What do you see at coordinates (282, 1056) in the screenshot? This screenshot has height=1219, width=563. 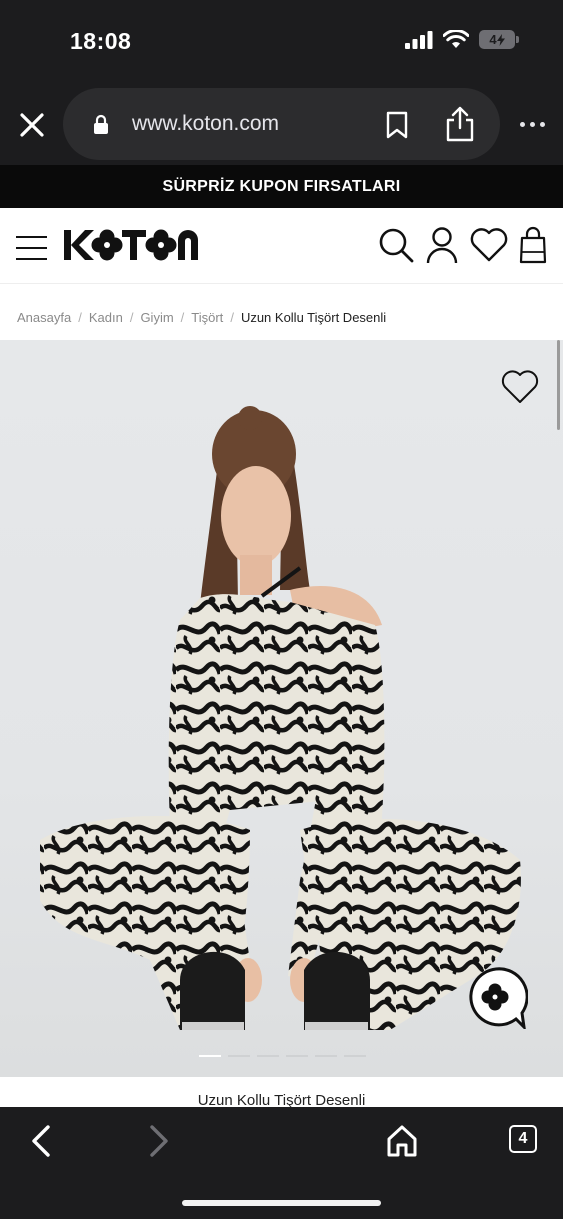 I see `carousel-pagination` at bounding box center [282, 1056].